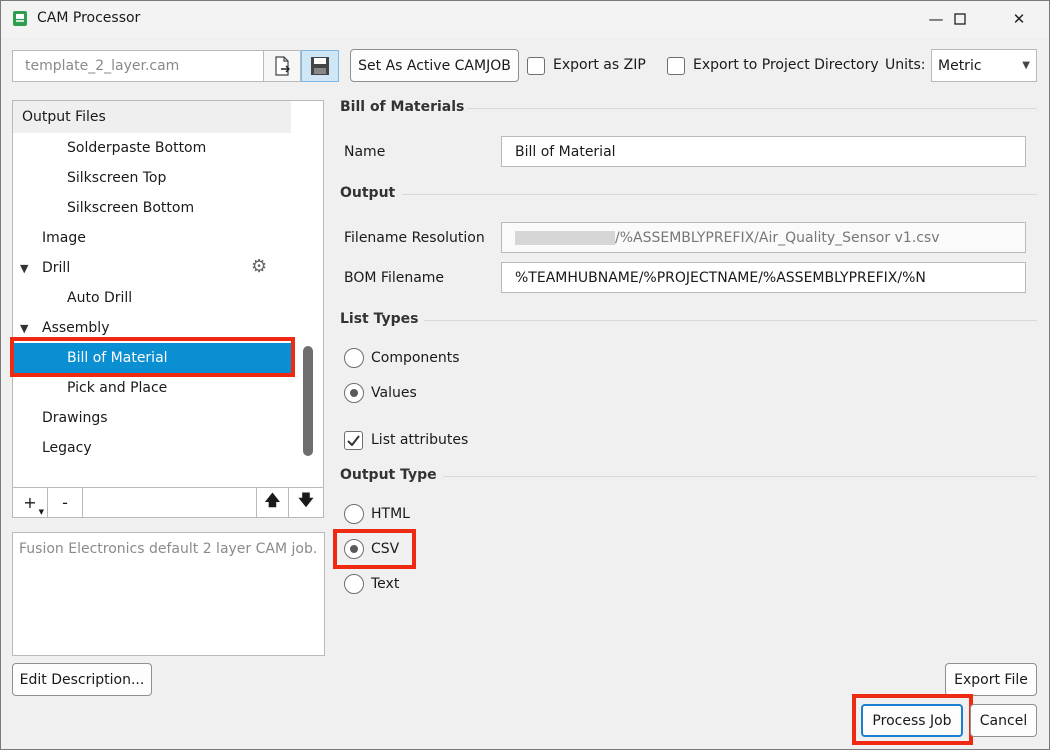  Describe the element at coordinates (905, 65) in the screenshot. I see `units-label: Units:` at that location.